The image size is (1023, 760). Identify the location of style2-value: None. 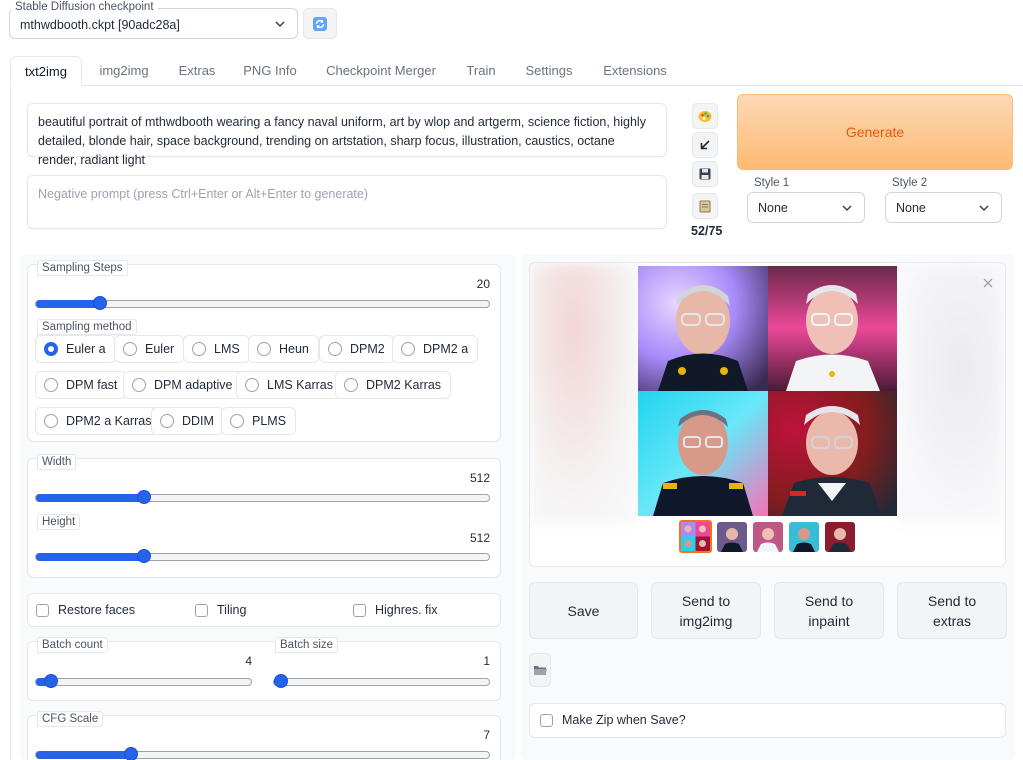
(911, 208).